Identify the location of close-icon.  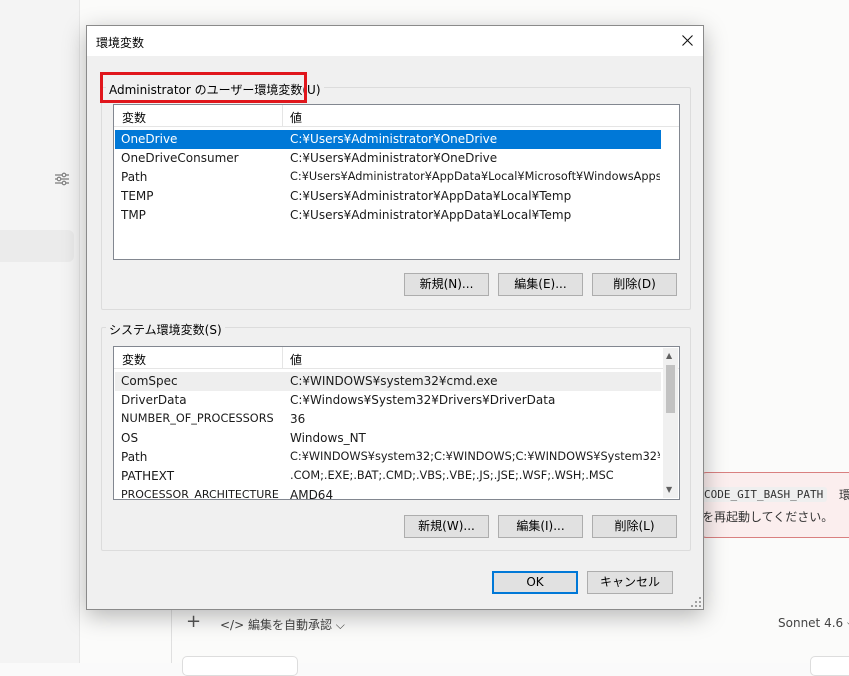
(687, 40).